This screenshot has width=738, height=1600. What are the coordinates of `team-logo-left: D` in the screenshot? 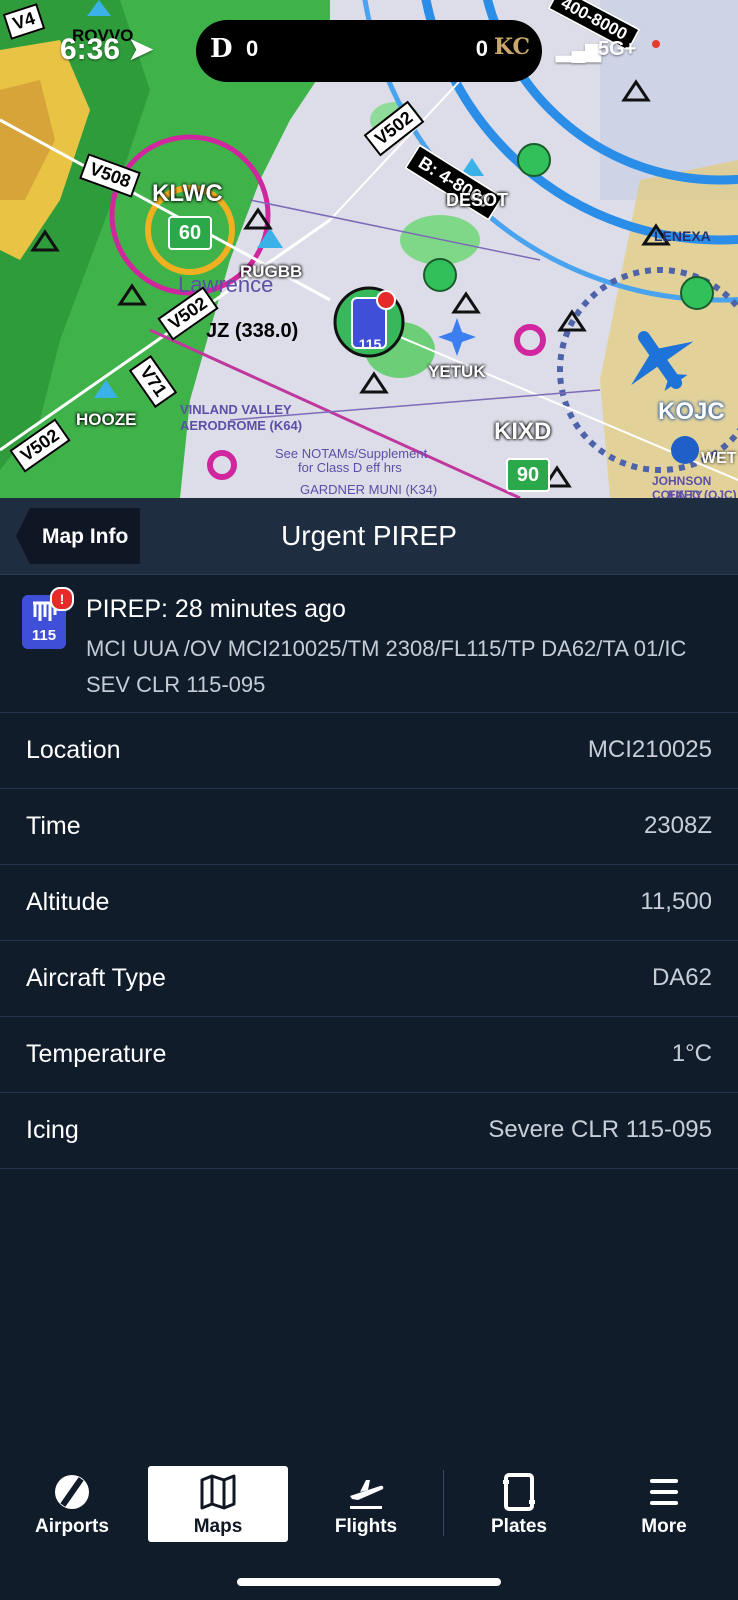 It's located at (221, 49).